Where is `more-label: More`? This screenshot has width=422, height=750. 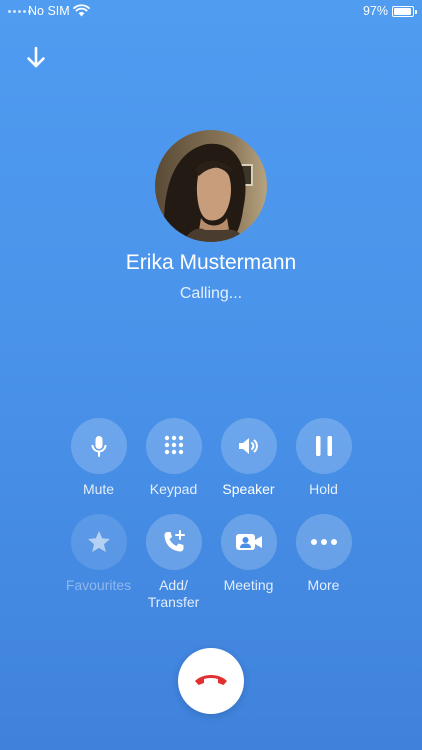
more-label: More is located at coordinates (323, 585).